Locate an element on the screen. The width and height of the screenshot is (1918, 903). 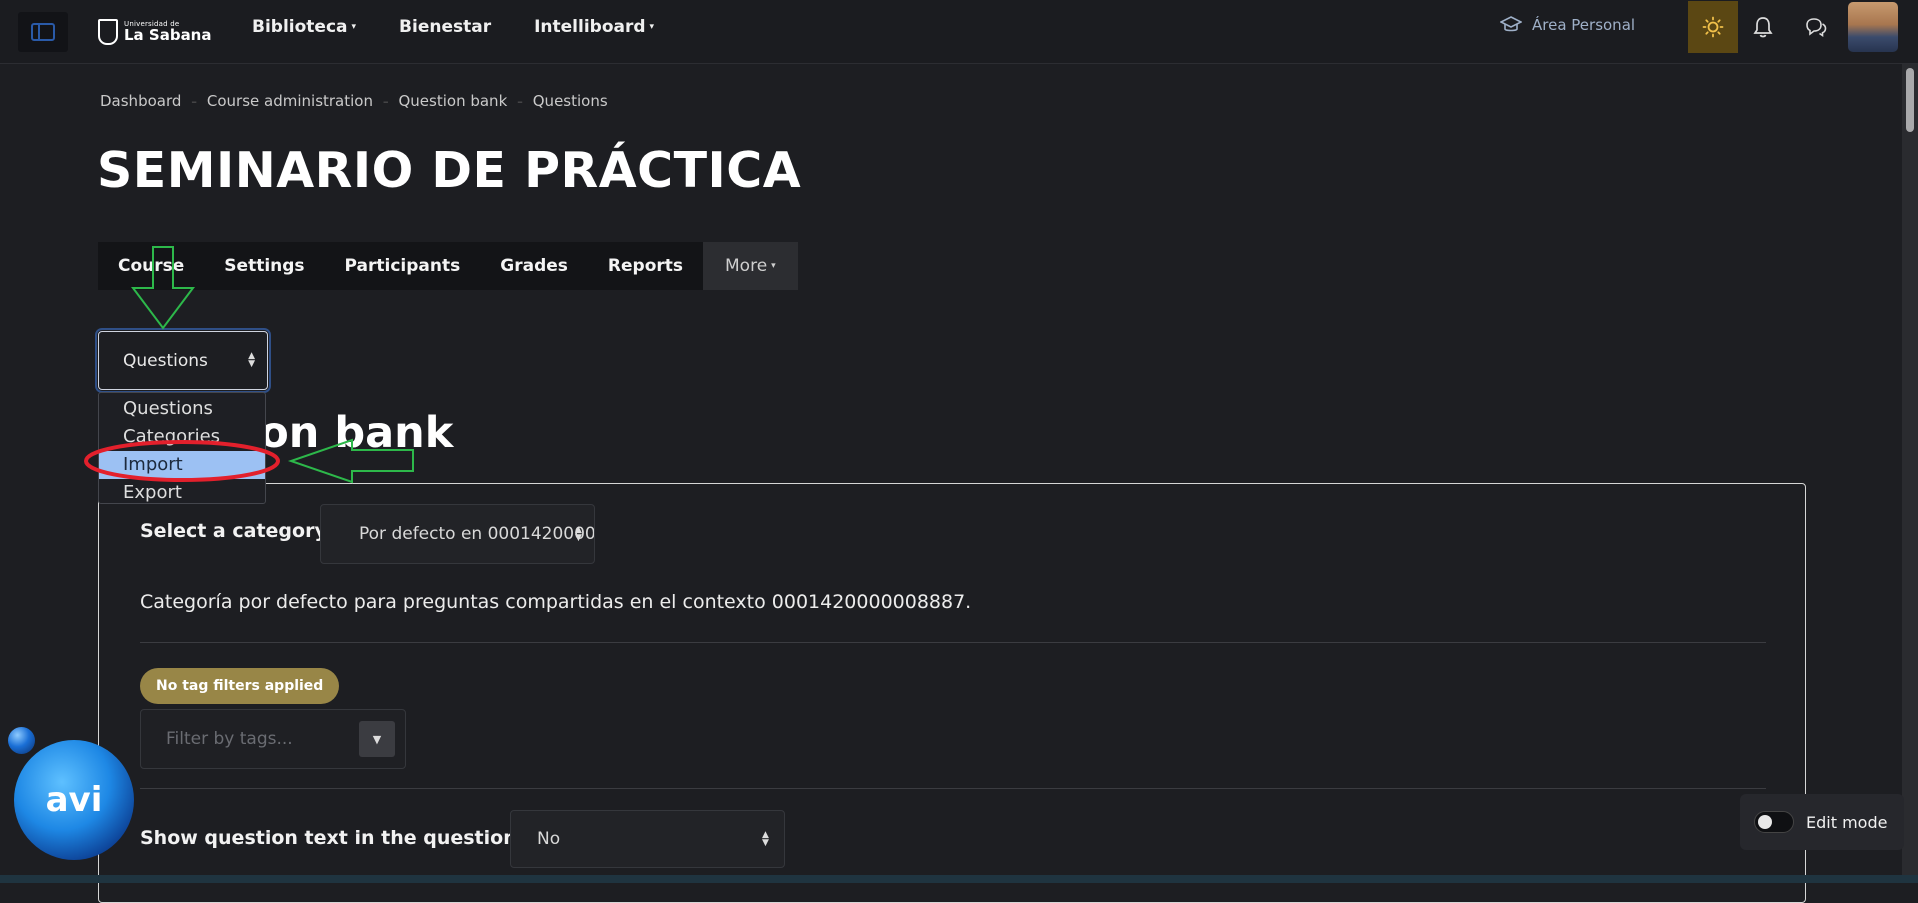
edit-mode-switch is located at coordinates (1774, 822).